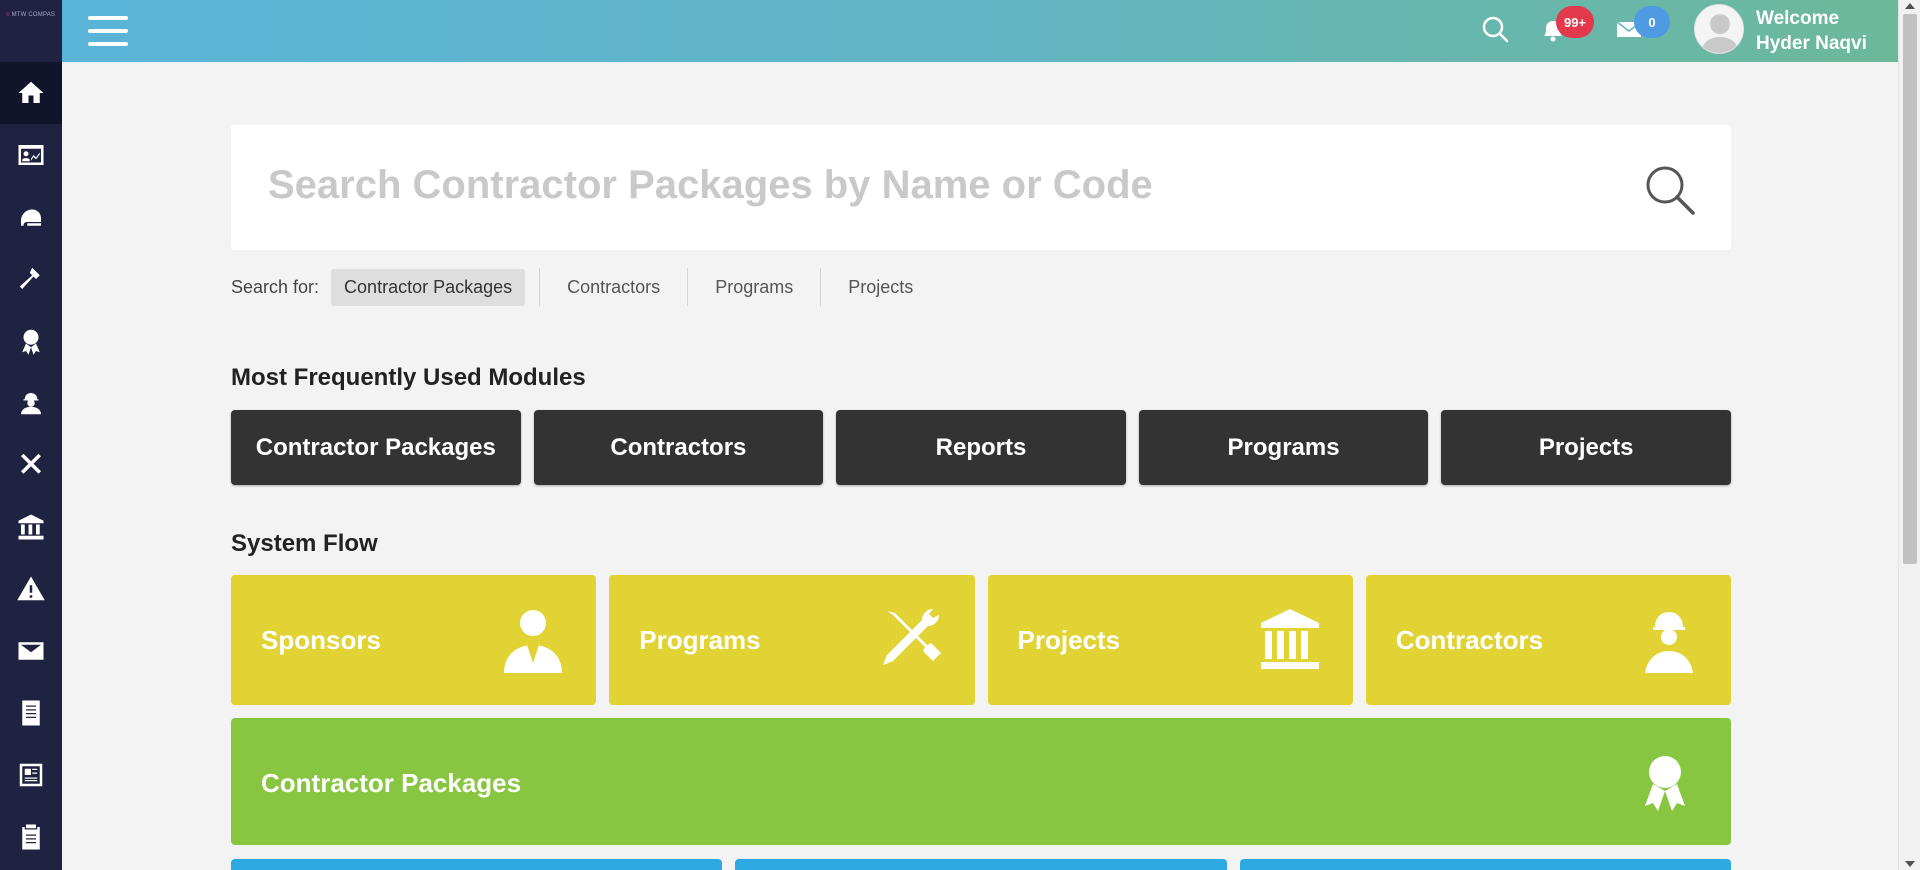 This screenshot has height=870, width=1920. I want to click on next-flow-row, so click(981, 864).